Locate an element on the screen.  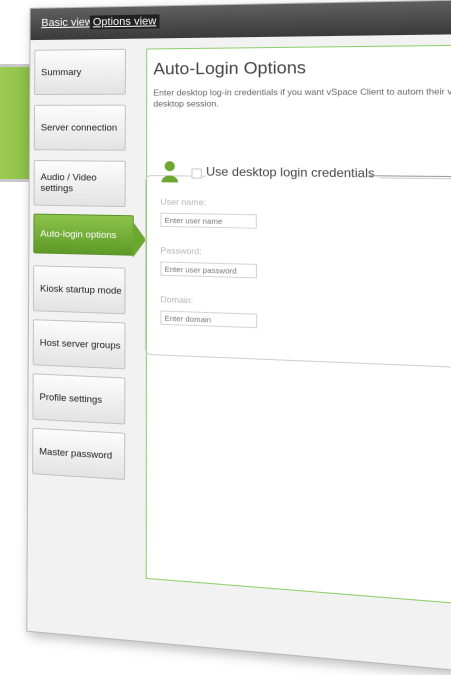
sidebar-item-kiosk-startup-mode: Kiosk startup mode is located at coordinates (79, 290).